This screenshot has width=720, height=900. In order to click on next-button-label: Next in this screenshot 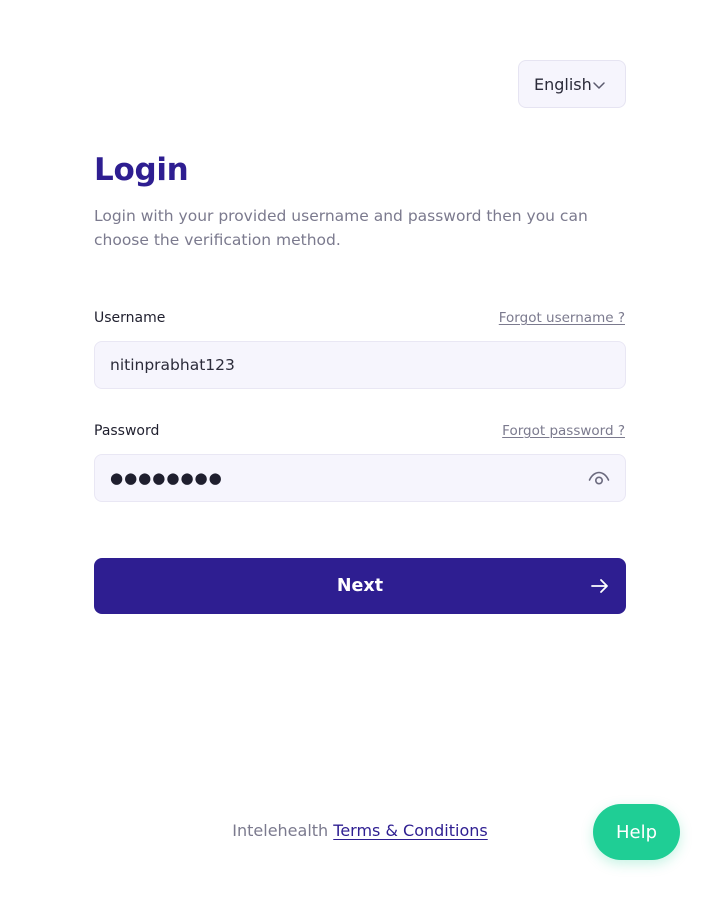, I will do `click(360, 586)`.